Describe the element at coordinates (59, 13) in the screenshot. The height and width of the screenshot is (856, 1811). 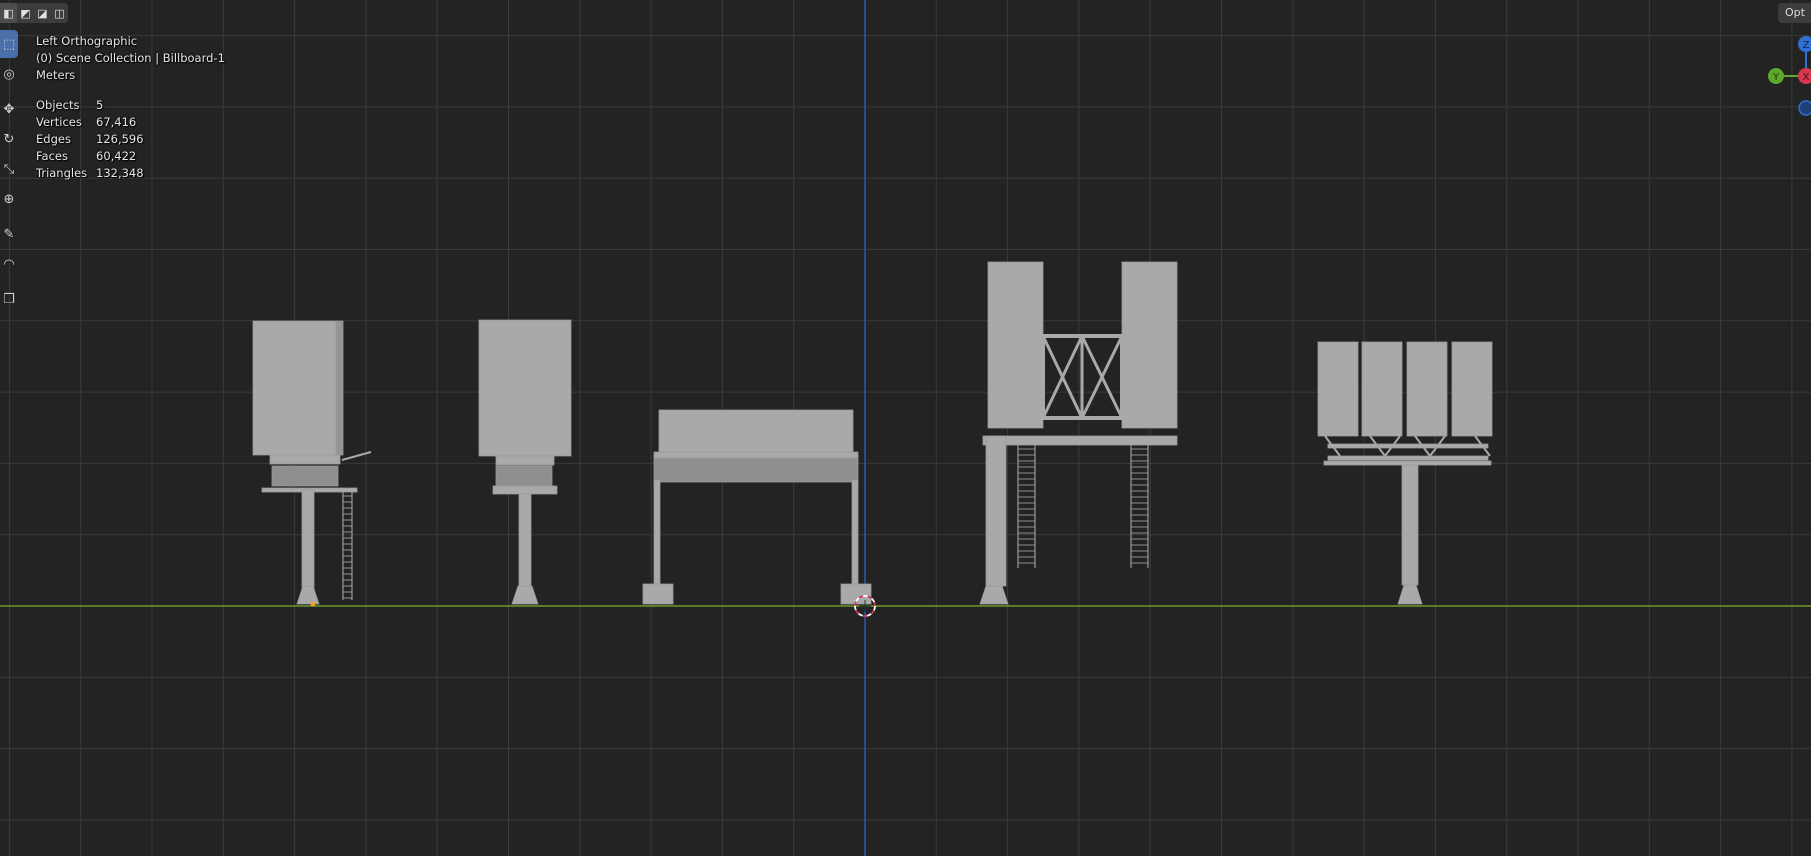
I see `select-invert-icon: ◫` at that location.